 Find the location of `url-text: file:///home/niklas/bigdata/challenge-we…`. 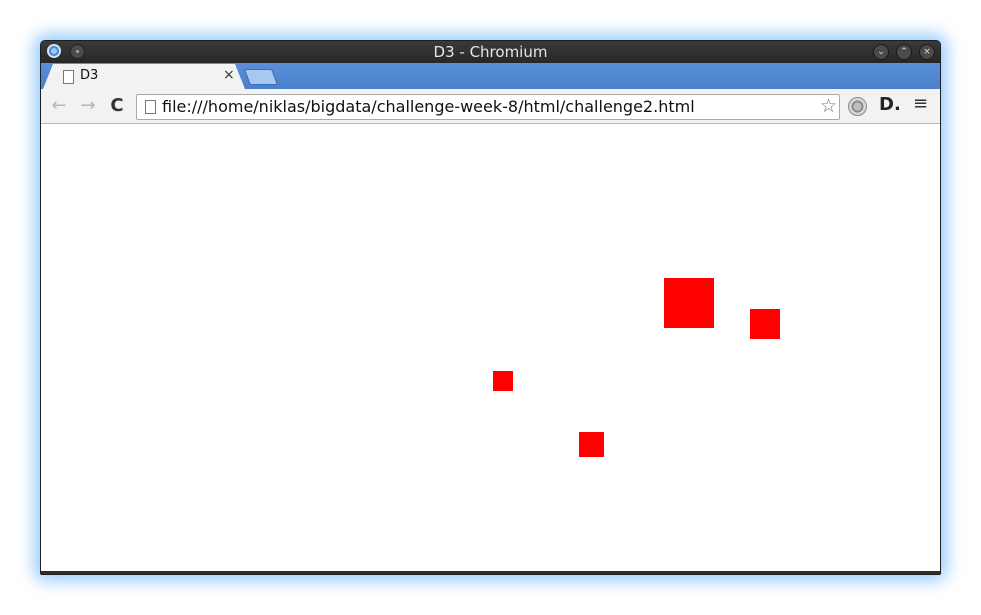

url-text: file:///home/niklas/bigdata/challenge-we… is located at coordinates (428, 106).